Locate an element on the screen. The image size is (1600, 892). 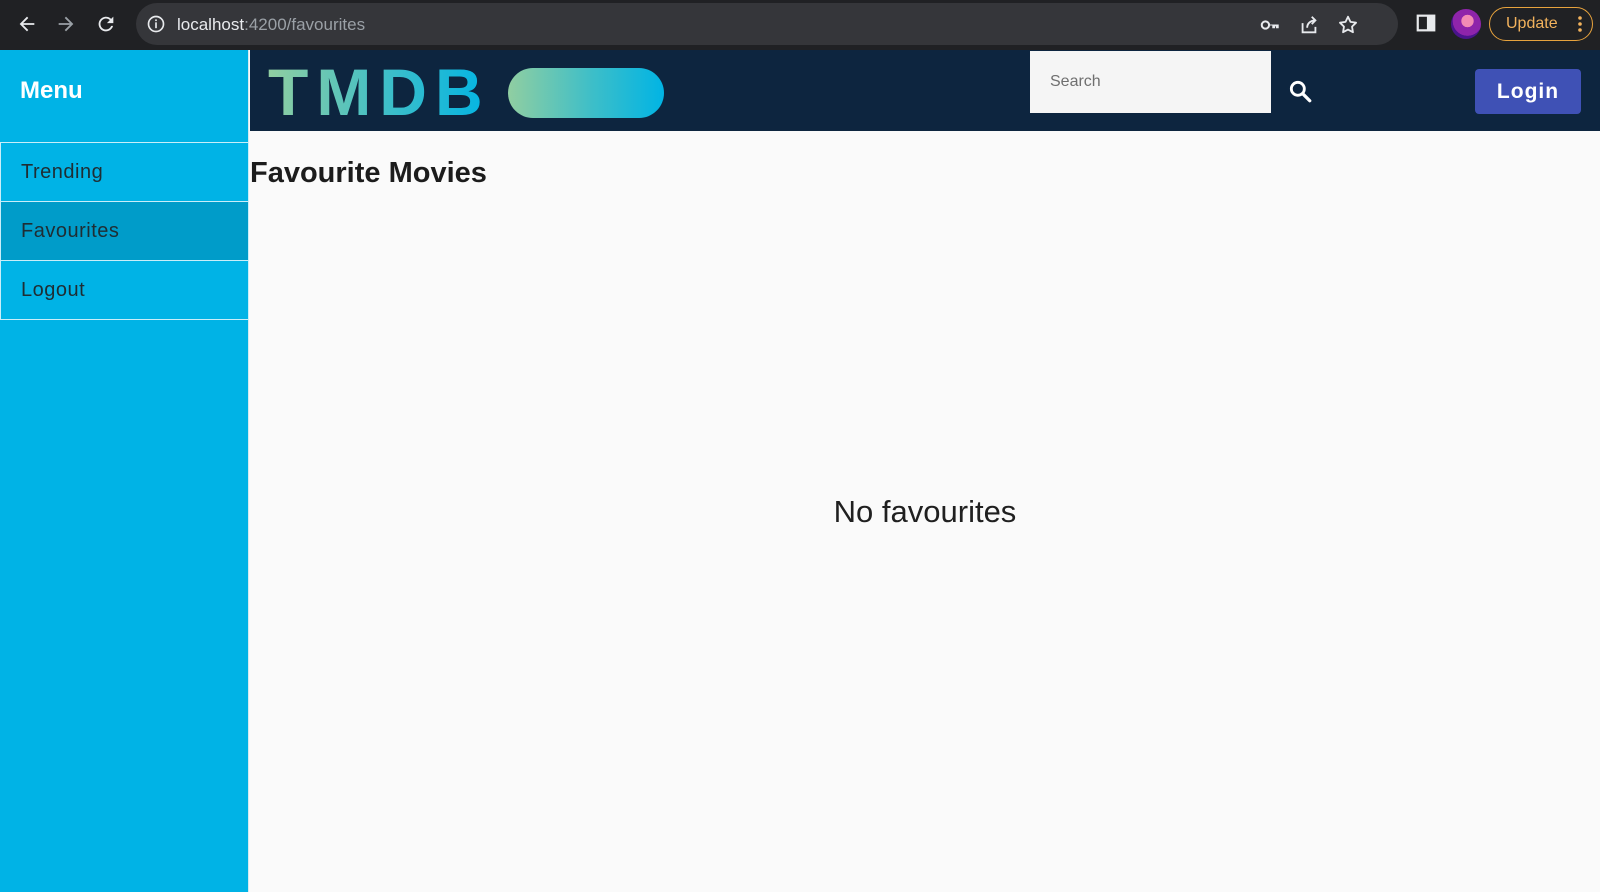
back-arrow-icon is located at coordinates (27, 24).